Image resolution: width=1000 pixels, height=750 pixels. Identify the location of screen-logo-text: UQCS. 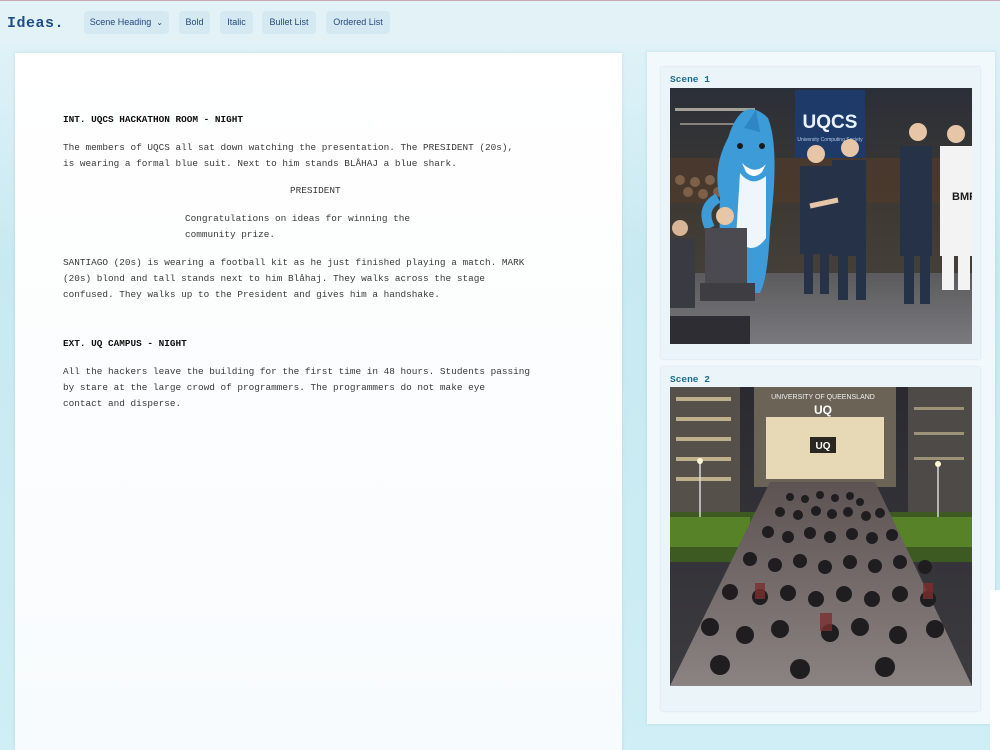
(830, 122).